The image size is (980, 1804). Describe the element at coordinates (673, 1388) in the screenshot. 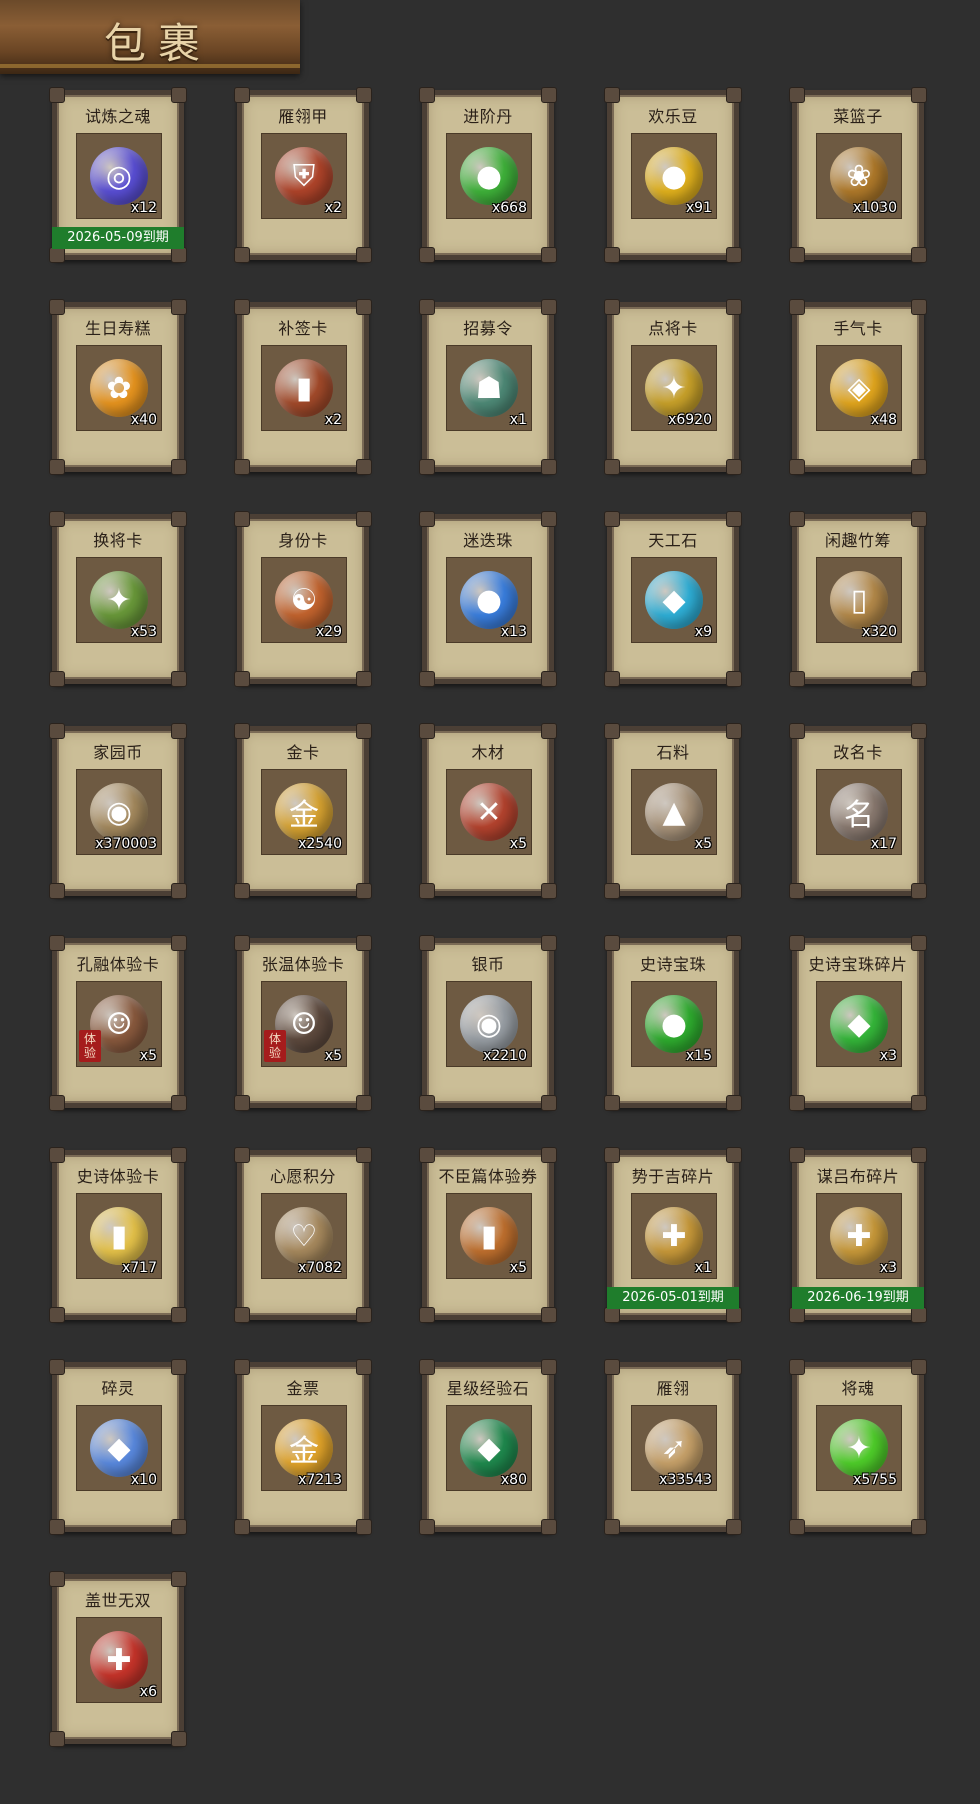

I see `item-name: 雁翎` at that location.